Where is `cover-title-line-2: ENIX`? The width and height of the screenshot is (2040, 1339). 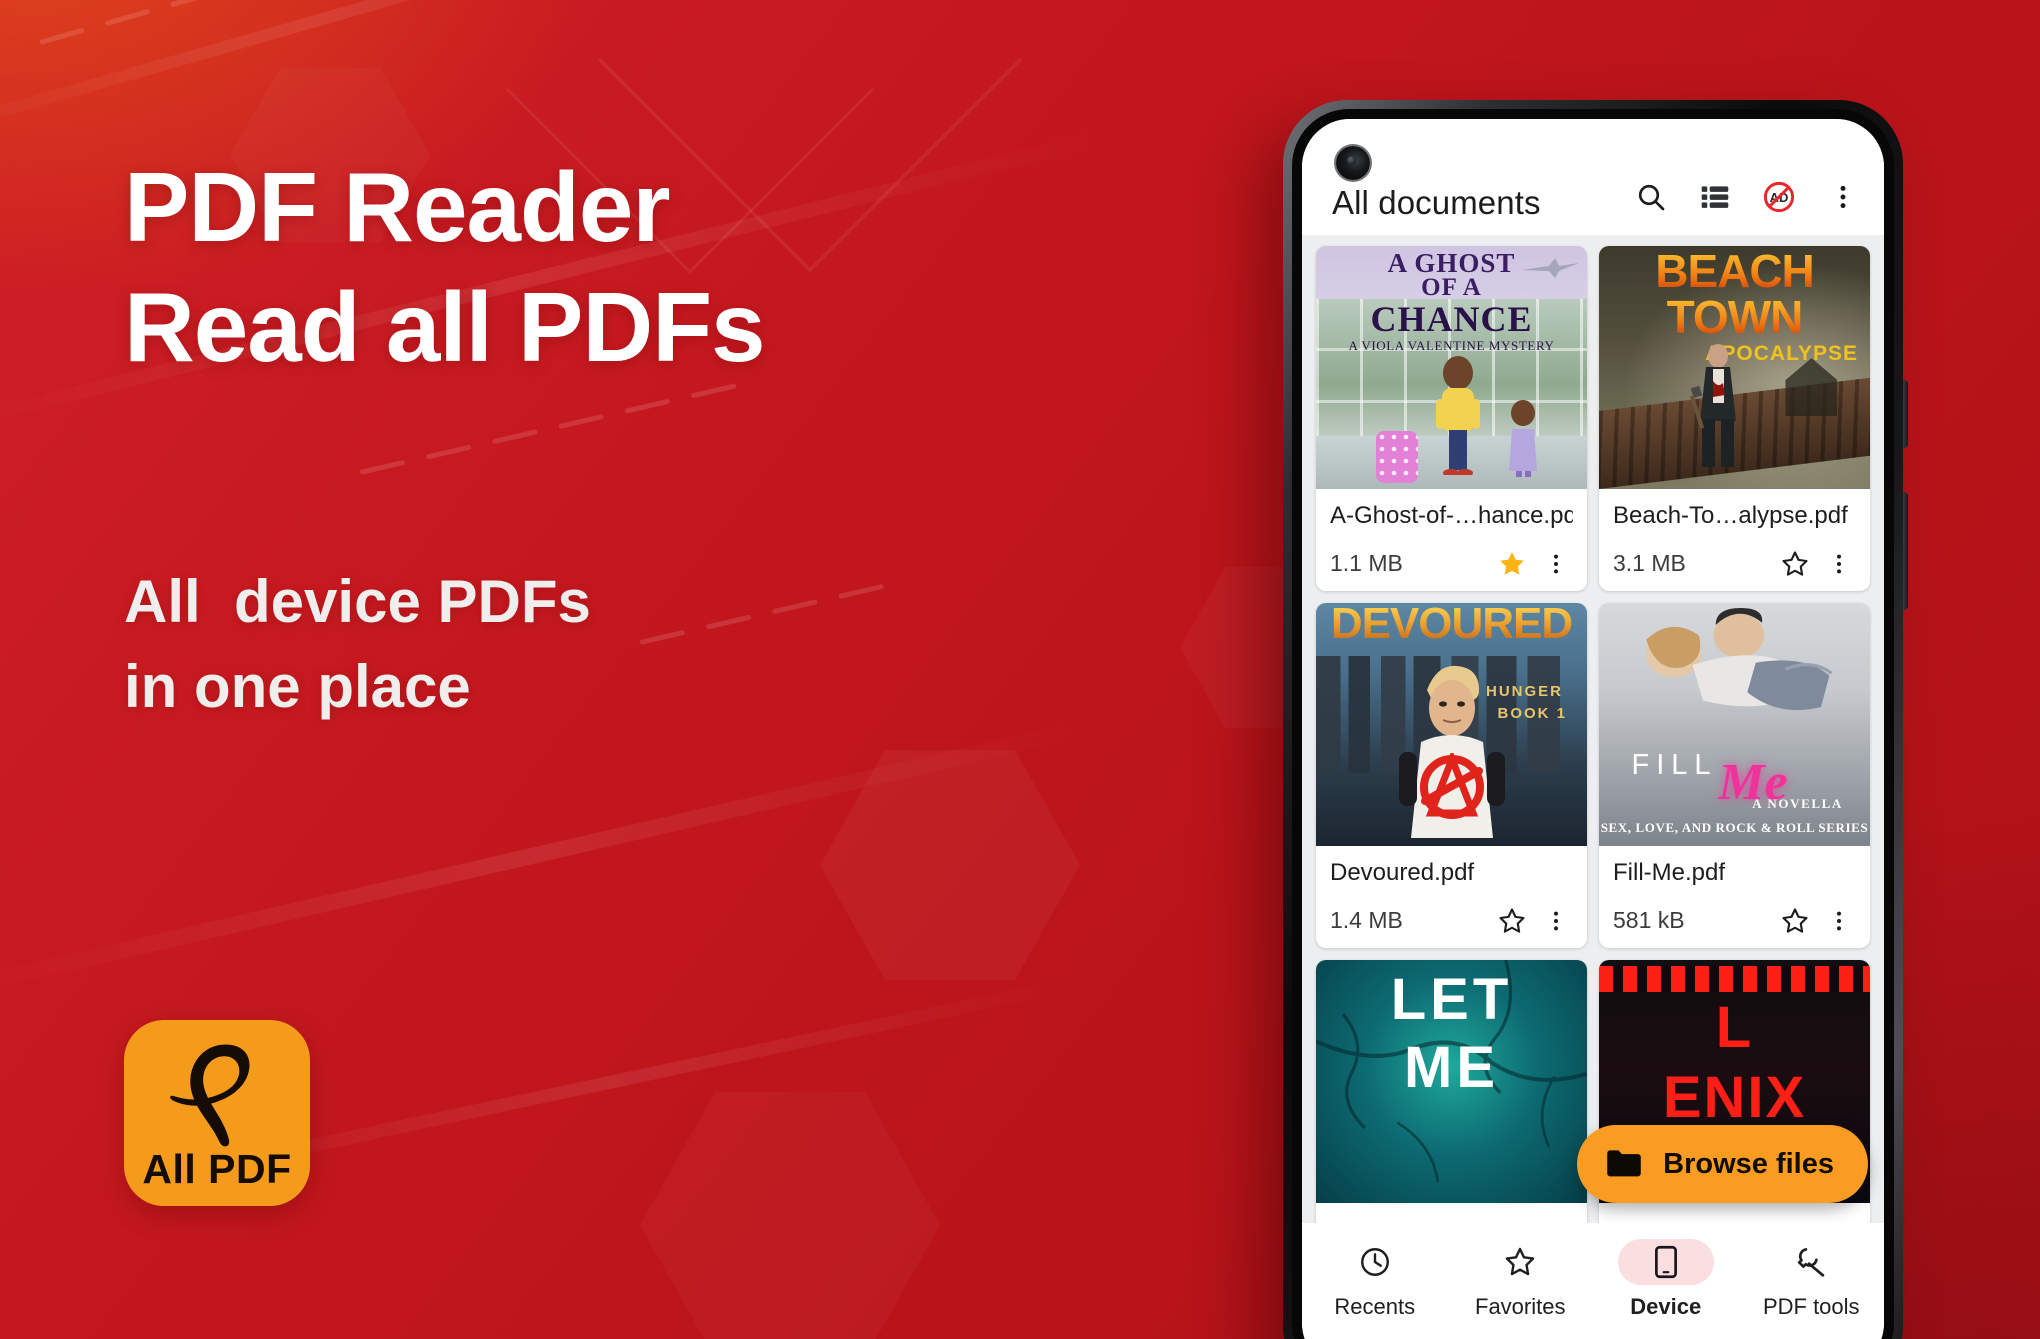
cover-title-line-2: ENIX is located at coordinates (1734, 1097).